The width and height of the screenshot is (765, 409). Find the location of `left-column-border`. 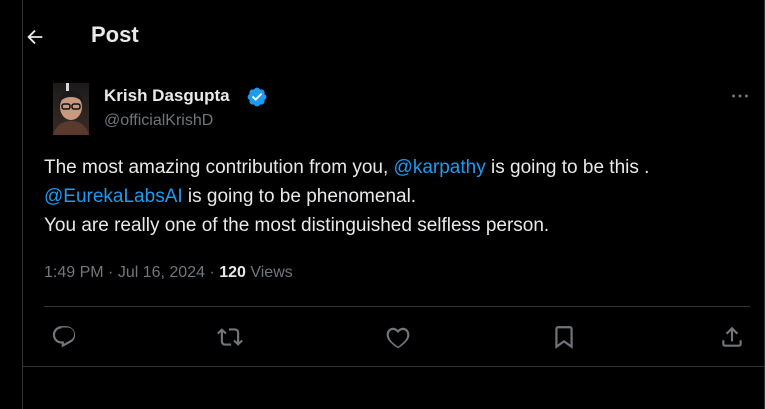

left-column-border is located at coordinates (22, 204).